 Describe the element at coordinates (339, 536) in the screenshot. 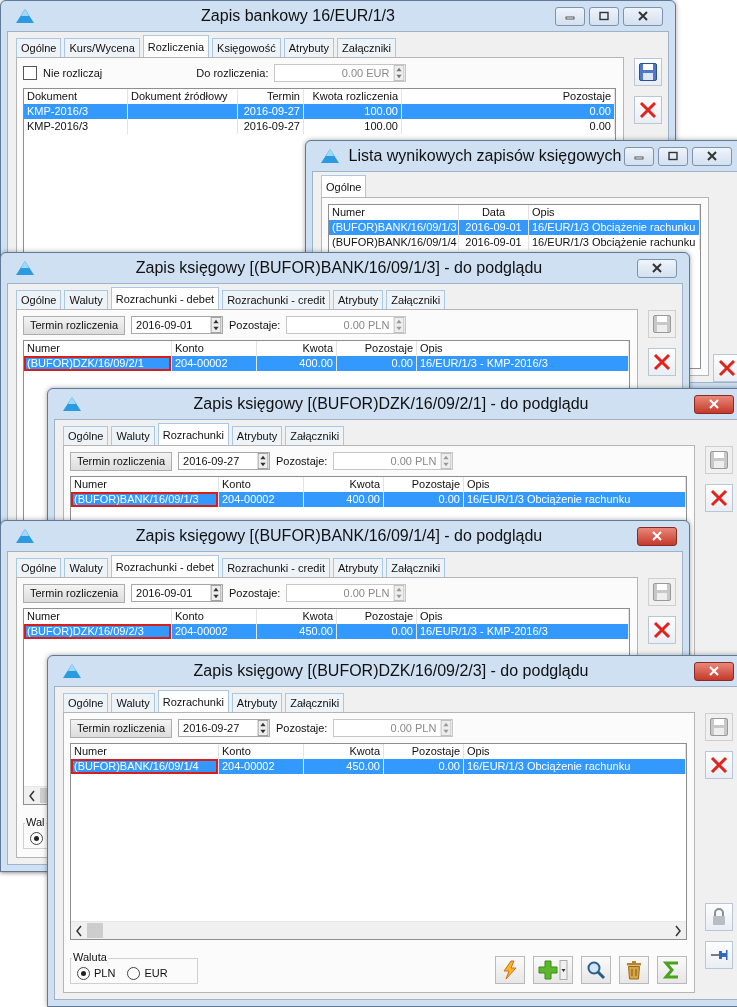

I see `window-title: Zapis księgowy [(BUFOR)BANK/16/09/1/4] - do podglądu` at that location.